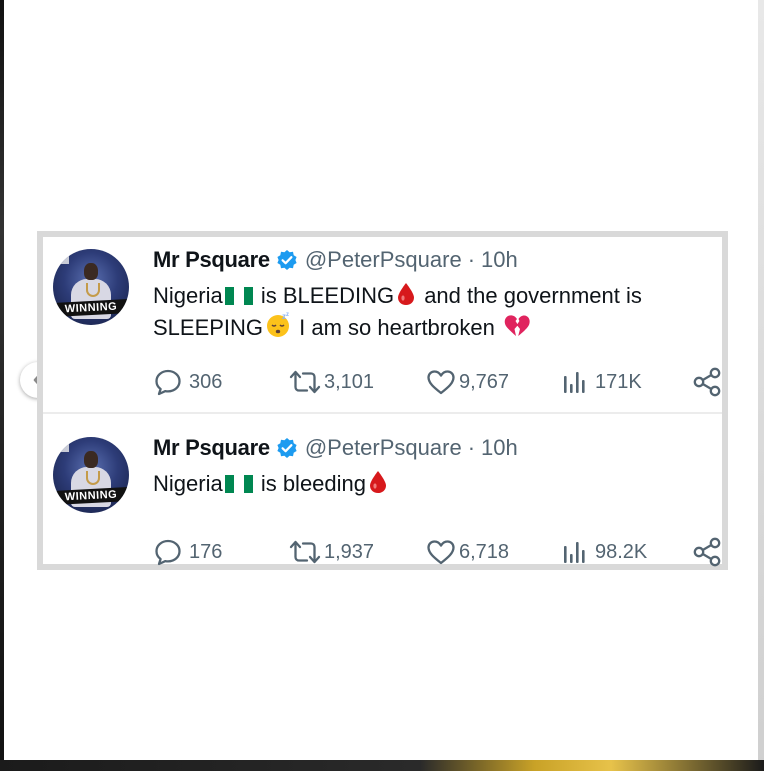  I want to click on broken-heart-icon, so click(517, 325).